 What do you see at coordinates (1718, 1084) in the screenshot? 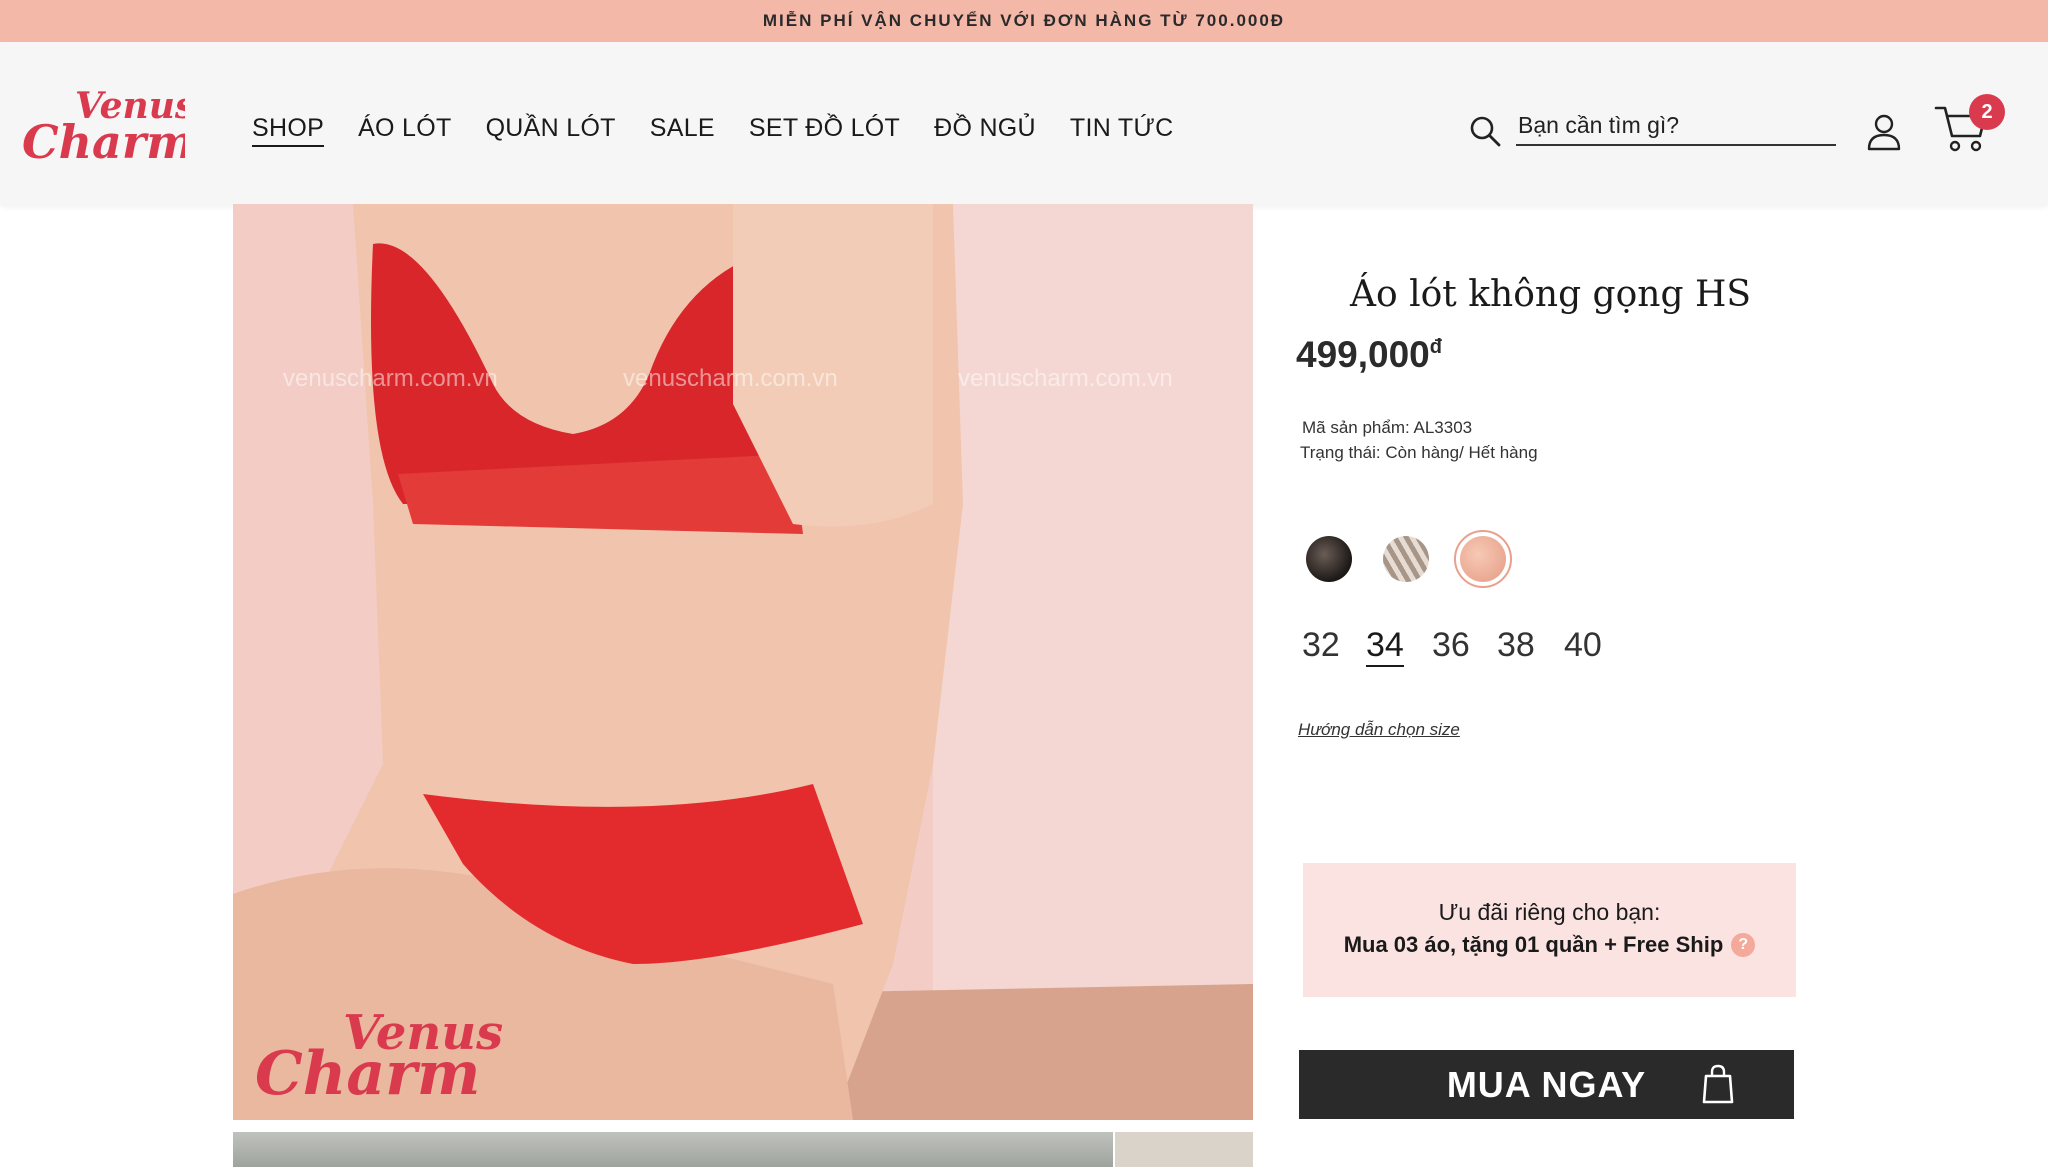
I see `shopping-bag-icon` at bounding box center [1718, 1084].